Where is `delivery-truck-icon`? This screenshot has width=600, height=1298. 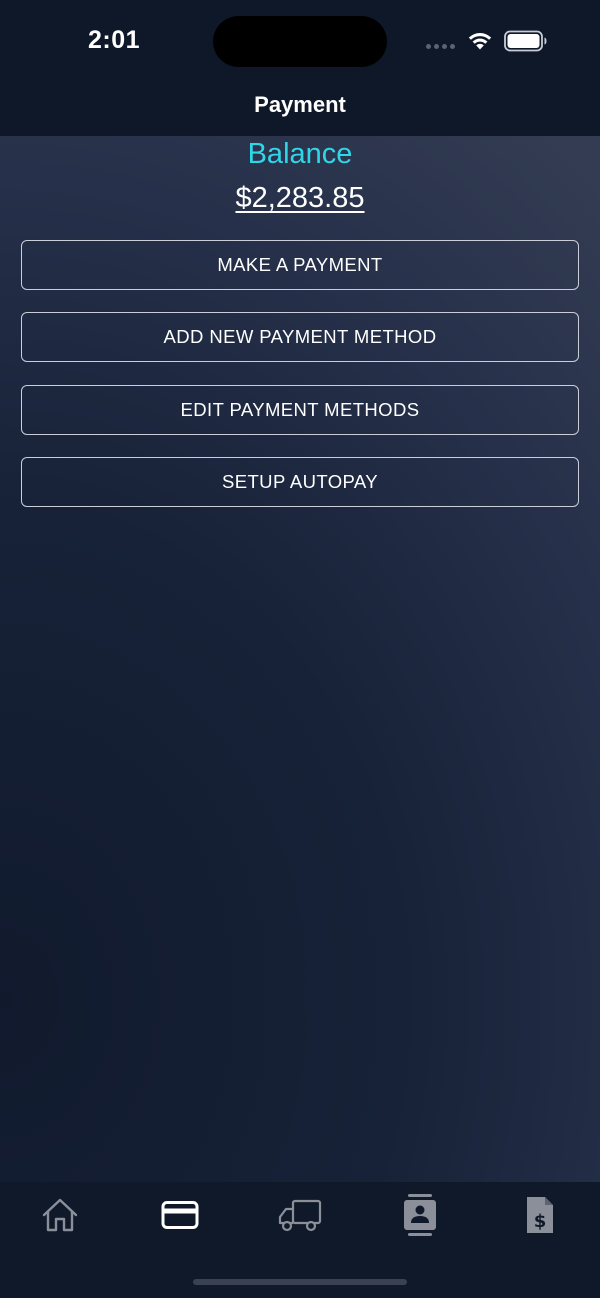
delivery-truck-icon is located at coordinates (300, 1215).